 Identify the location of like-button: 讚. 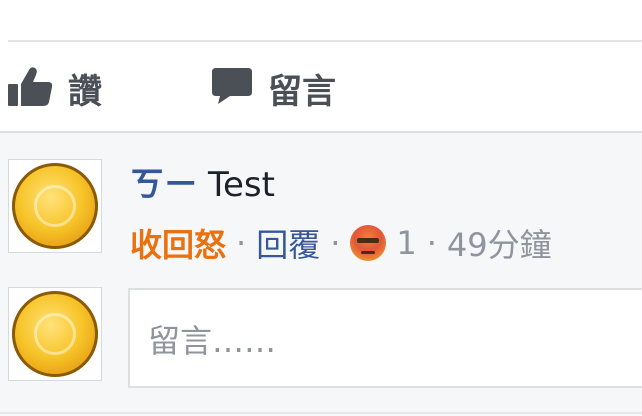
(54, 89).